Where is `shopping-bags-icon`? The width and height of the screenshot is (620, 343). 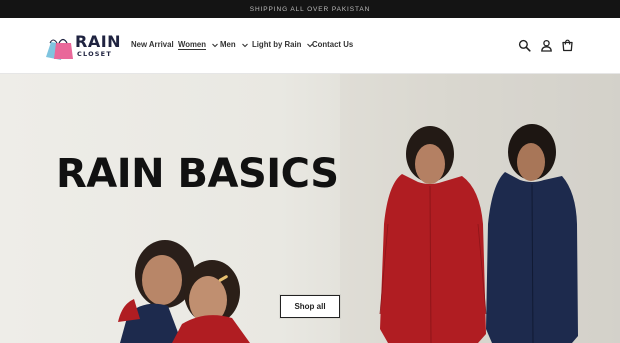
shopping-bags-icon is located at coordinates (59, 49).